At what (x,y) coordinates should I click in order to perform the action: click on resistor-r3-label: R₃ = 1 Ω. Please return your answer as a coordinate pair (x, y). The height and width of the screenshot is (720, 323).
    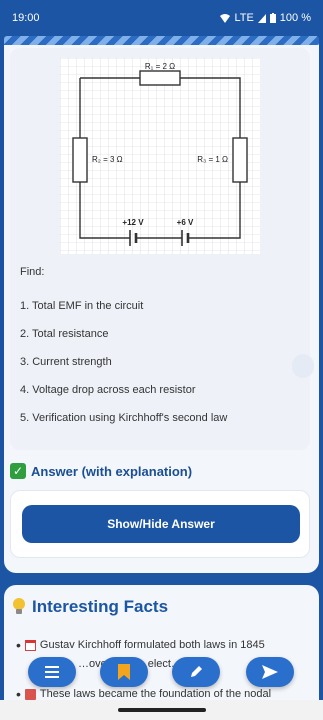
    Looking at the image, I should click on (212, 159).